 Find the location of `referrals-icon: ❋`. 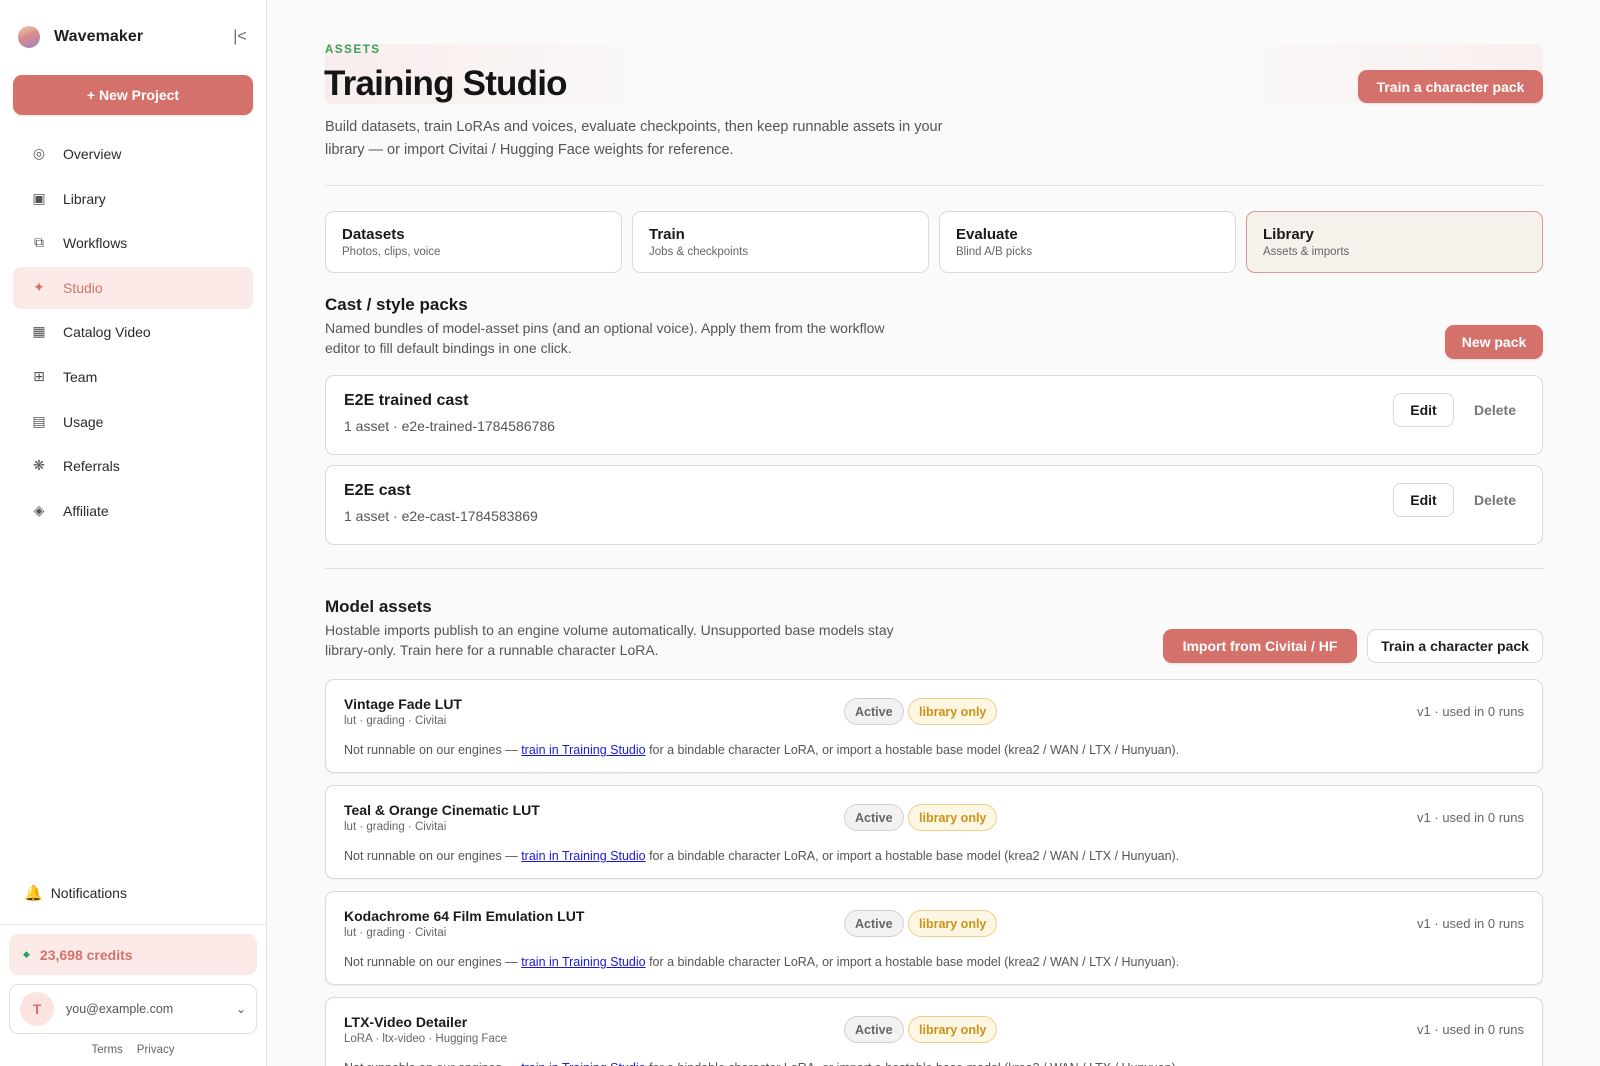

referrals-icon: ❋ is located at coordinates (39, 466).